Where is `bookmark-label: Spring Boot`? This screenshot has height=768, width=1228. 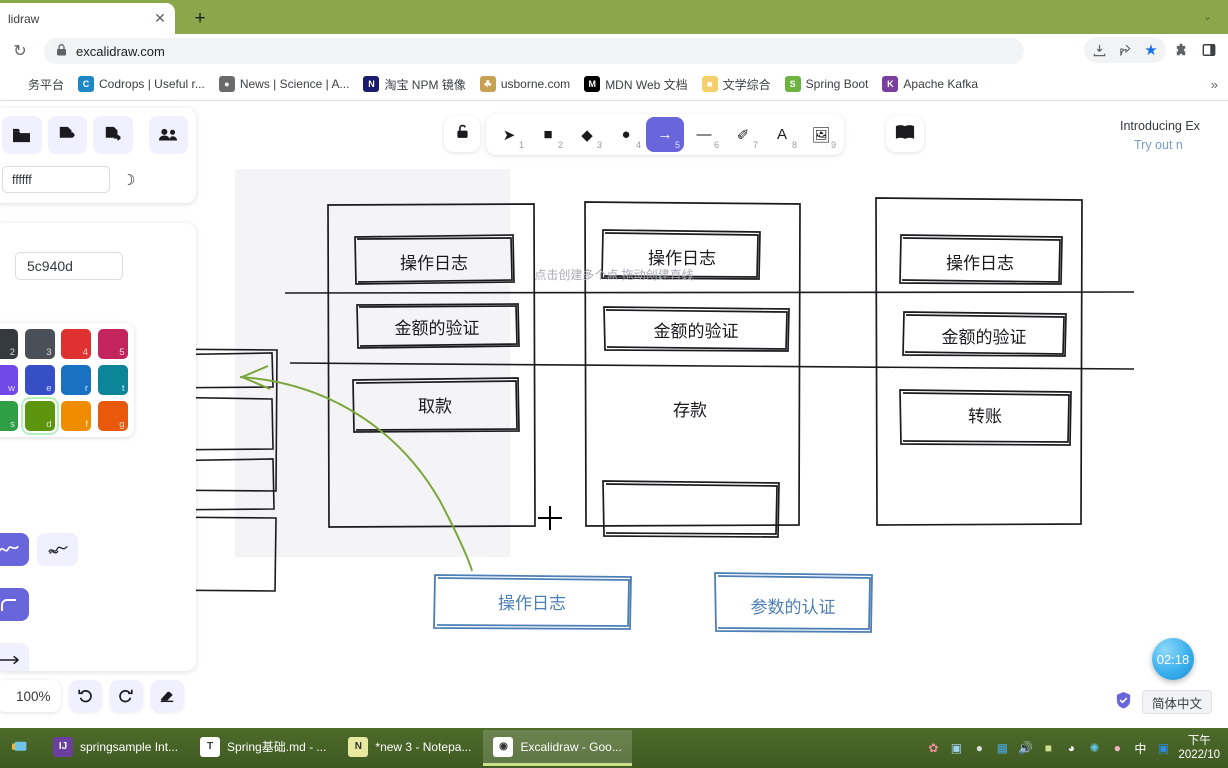 bookmark-label: Spring Boot is located at coordinates (837, 84).